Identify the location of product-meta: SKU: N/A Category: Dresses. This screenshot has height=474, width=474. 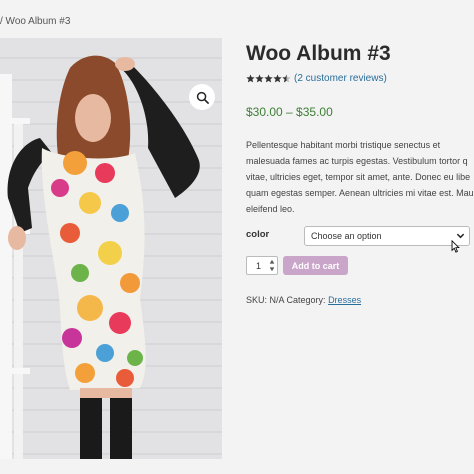
(303, 300).